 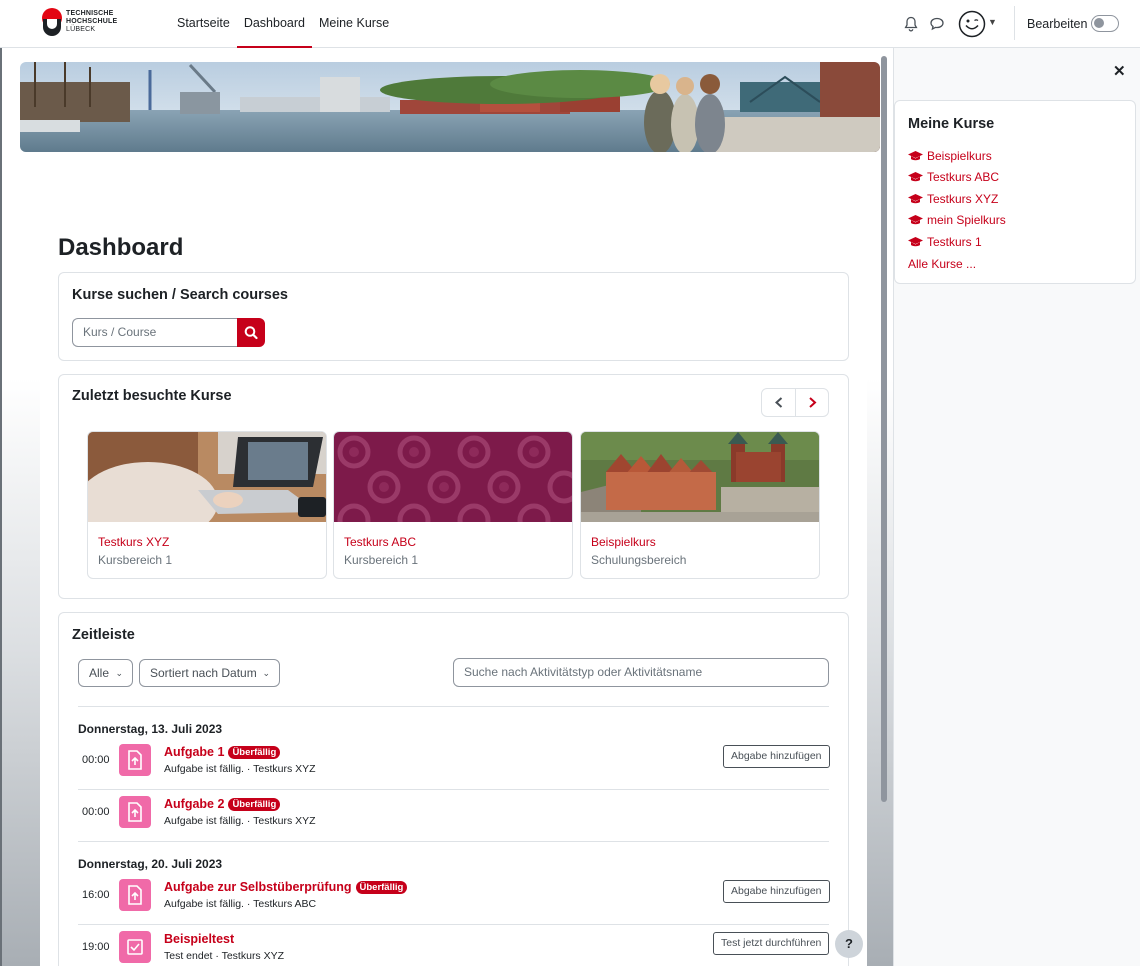 What do you see at coordinates (354, 24) in the screenshot?
I see `nav-meine-kurse: Meine Kurse` at bounding box center [354, 24].